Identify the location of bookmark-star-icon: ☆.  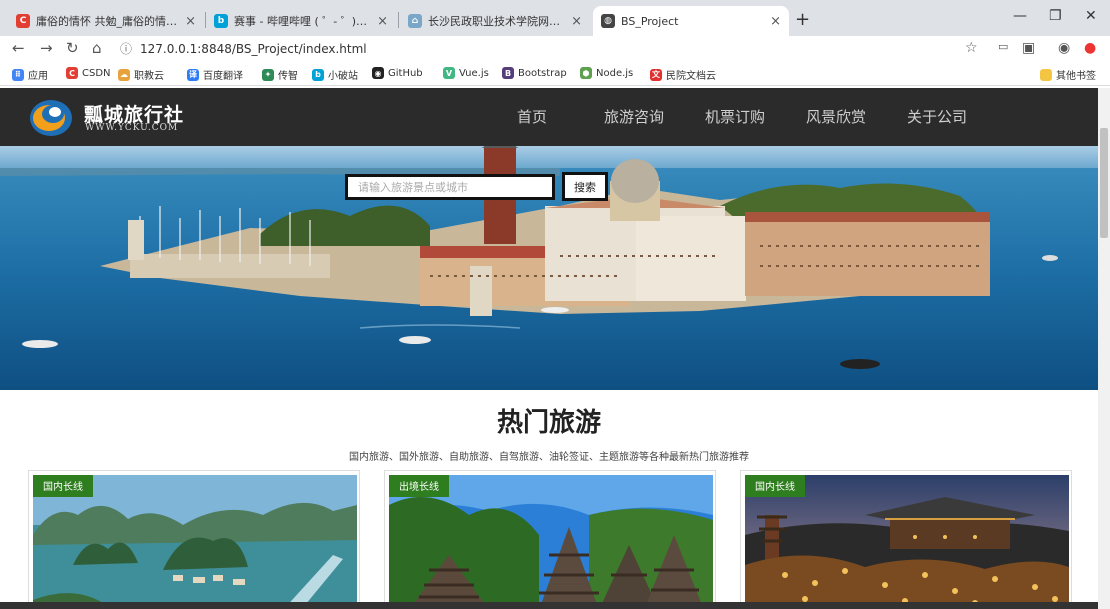
(971, 48).